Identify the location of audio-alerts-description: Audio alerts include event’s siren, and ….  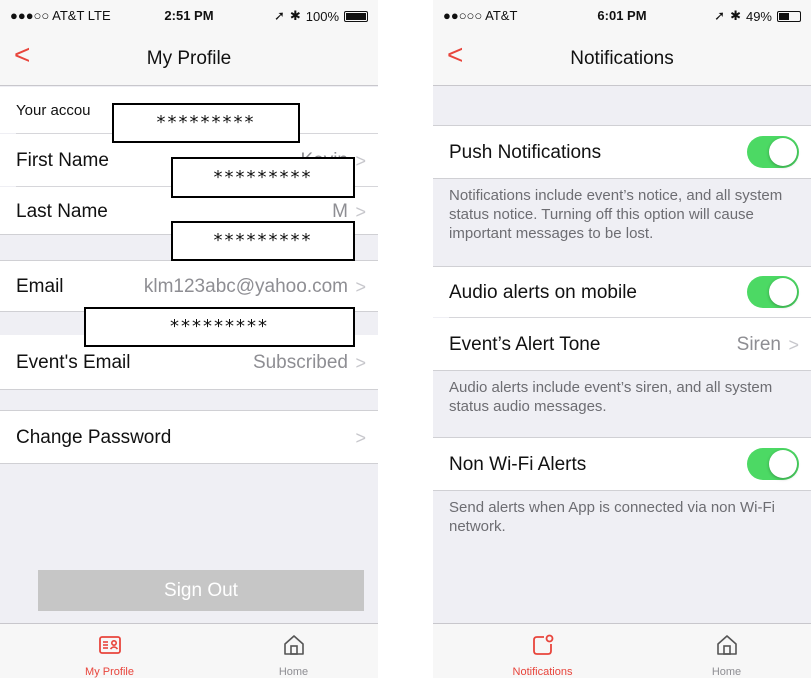
(611, 397).